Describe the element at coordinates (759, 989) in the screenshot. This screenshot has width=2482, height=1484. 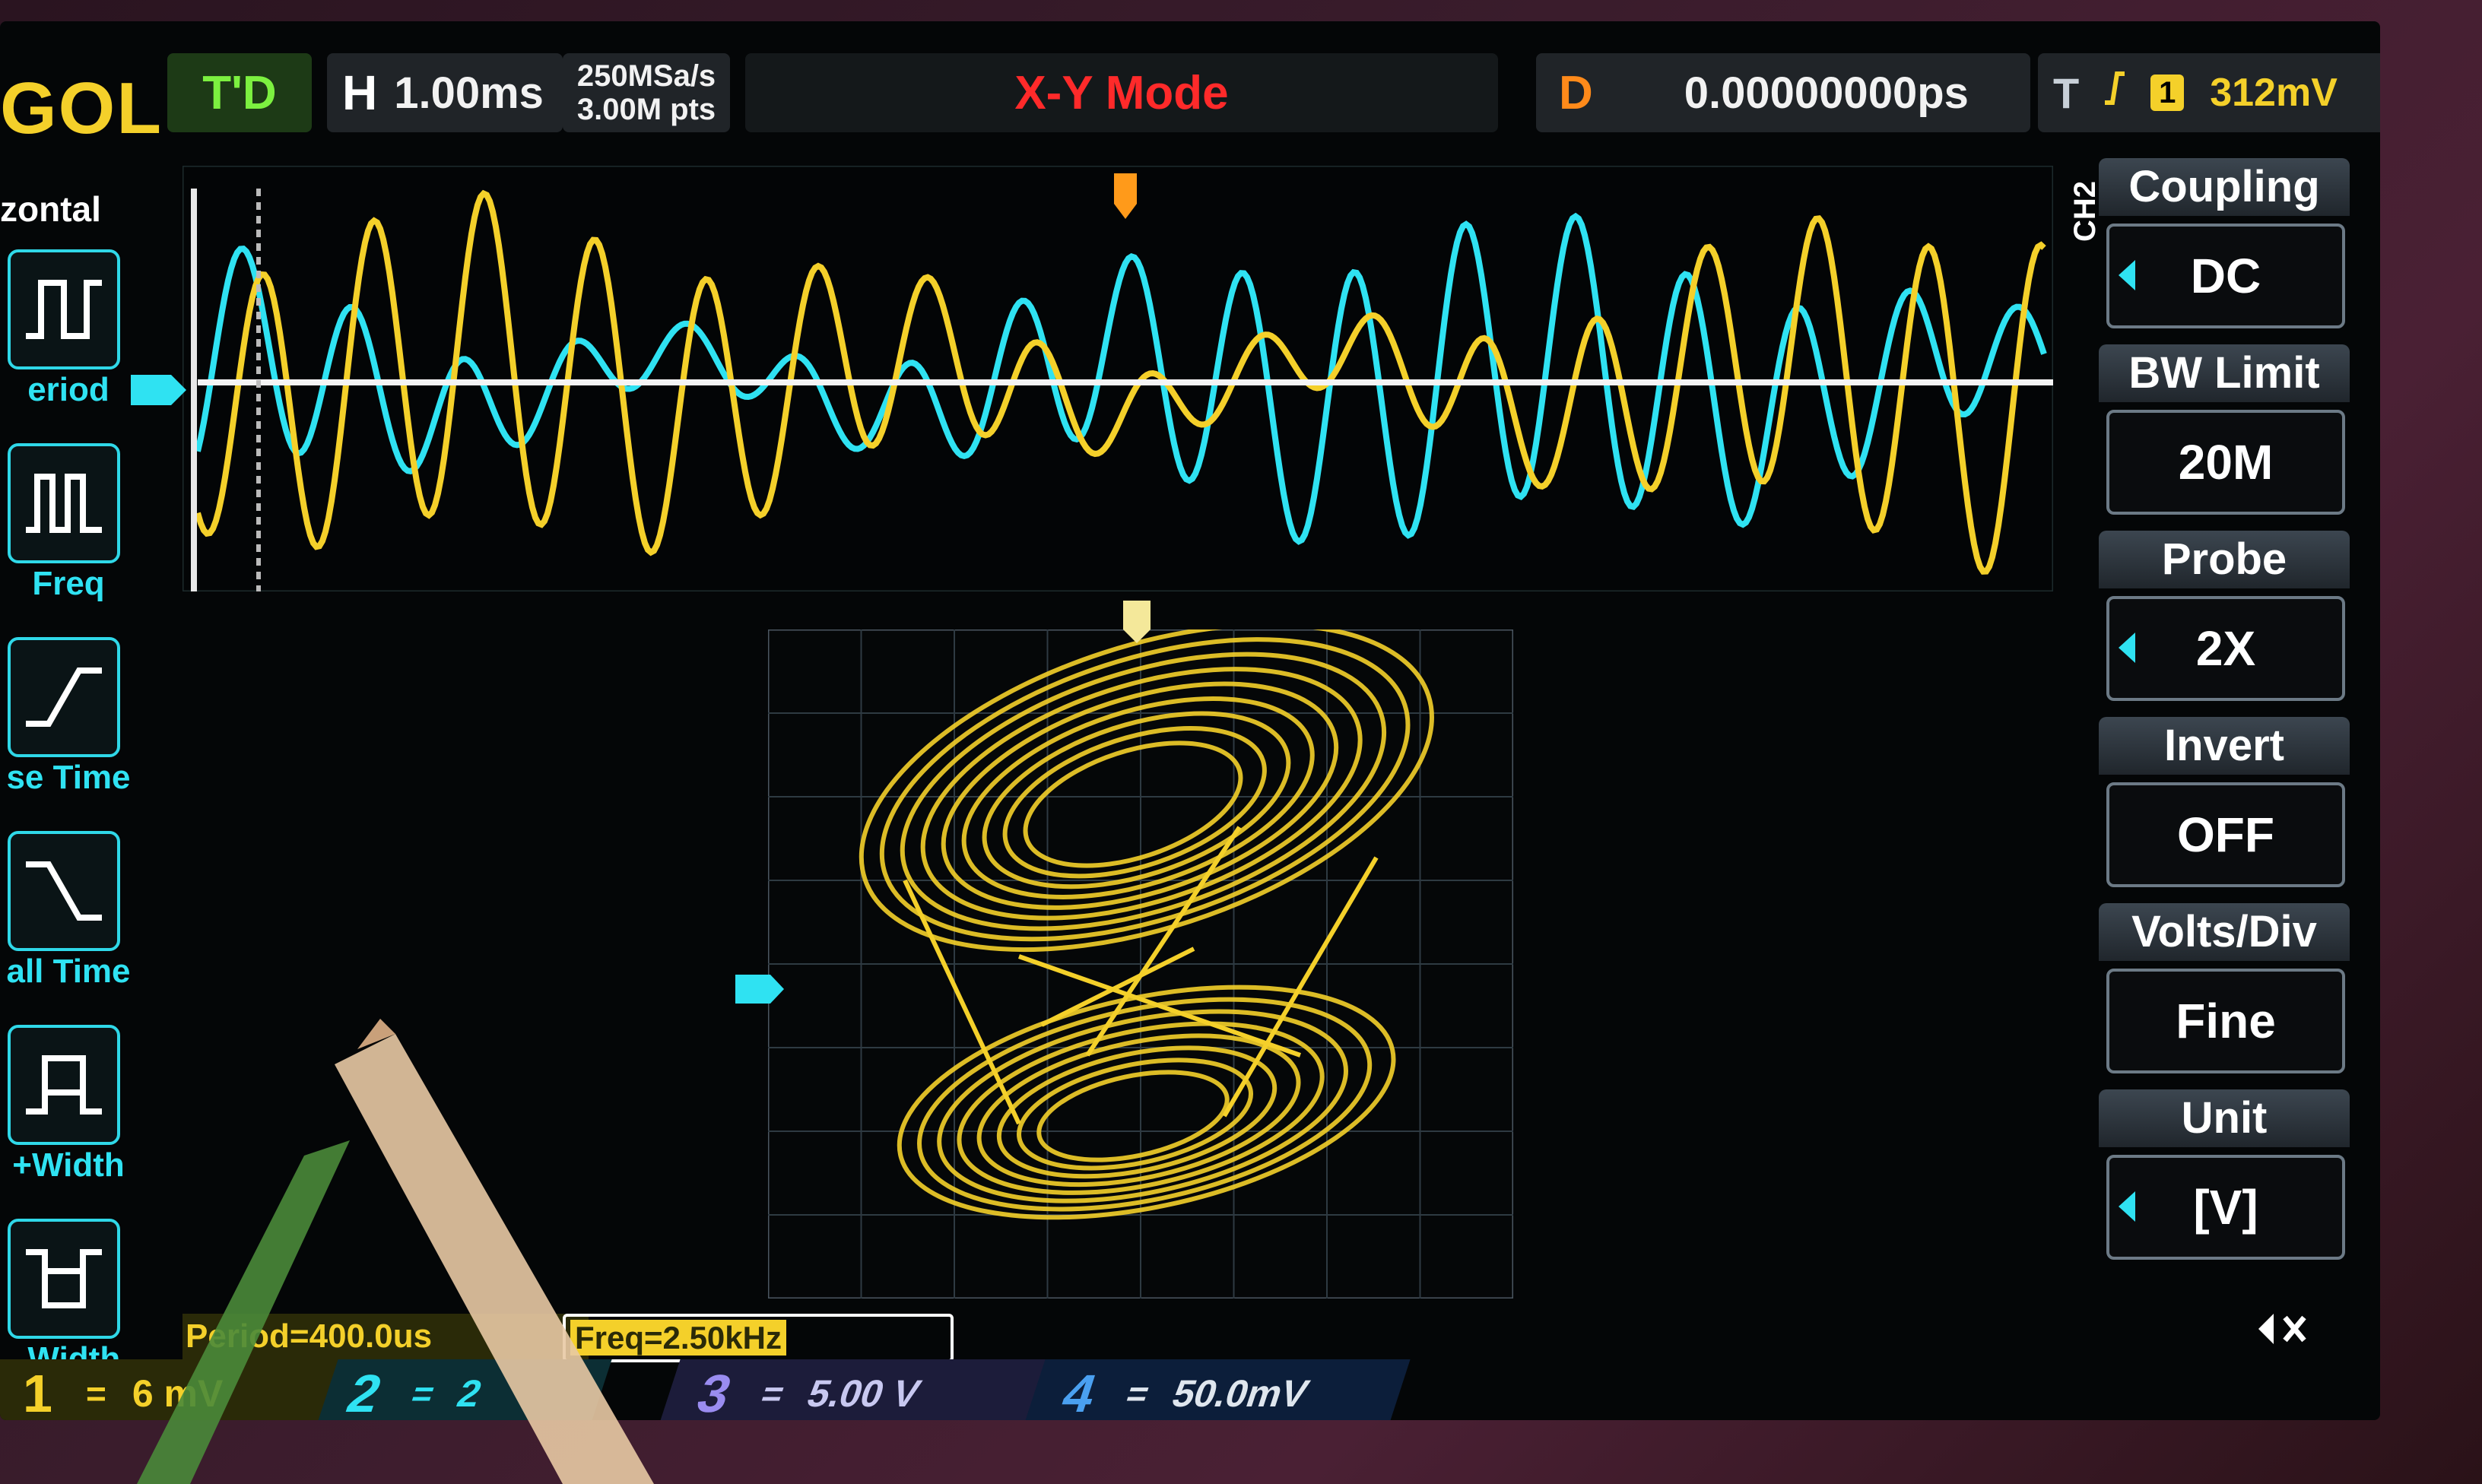
I see `xy-offset-marker` at that location.